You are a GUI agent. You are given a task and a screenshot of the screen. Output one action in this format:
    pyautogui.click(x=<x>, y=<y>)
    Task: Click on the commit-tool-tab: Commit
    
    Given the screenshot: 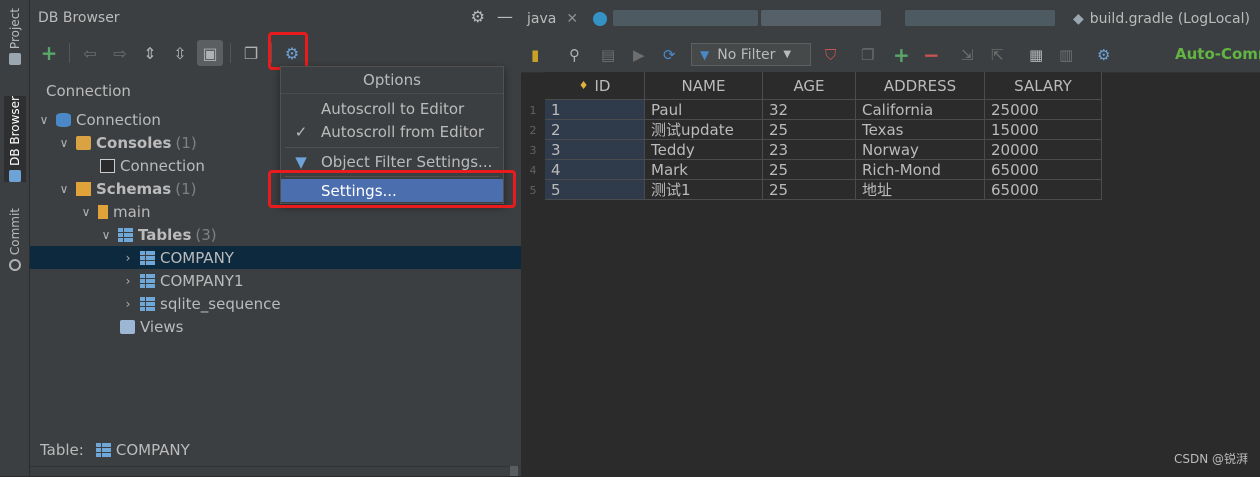 What is the action you would take?
    pyautogui.click(x=15, y=240)
    